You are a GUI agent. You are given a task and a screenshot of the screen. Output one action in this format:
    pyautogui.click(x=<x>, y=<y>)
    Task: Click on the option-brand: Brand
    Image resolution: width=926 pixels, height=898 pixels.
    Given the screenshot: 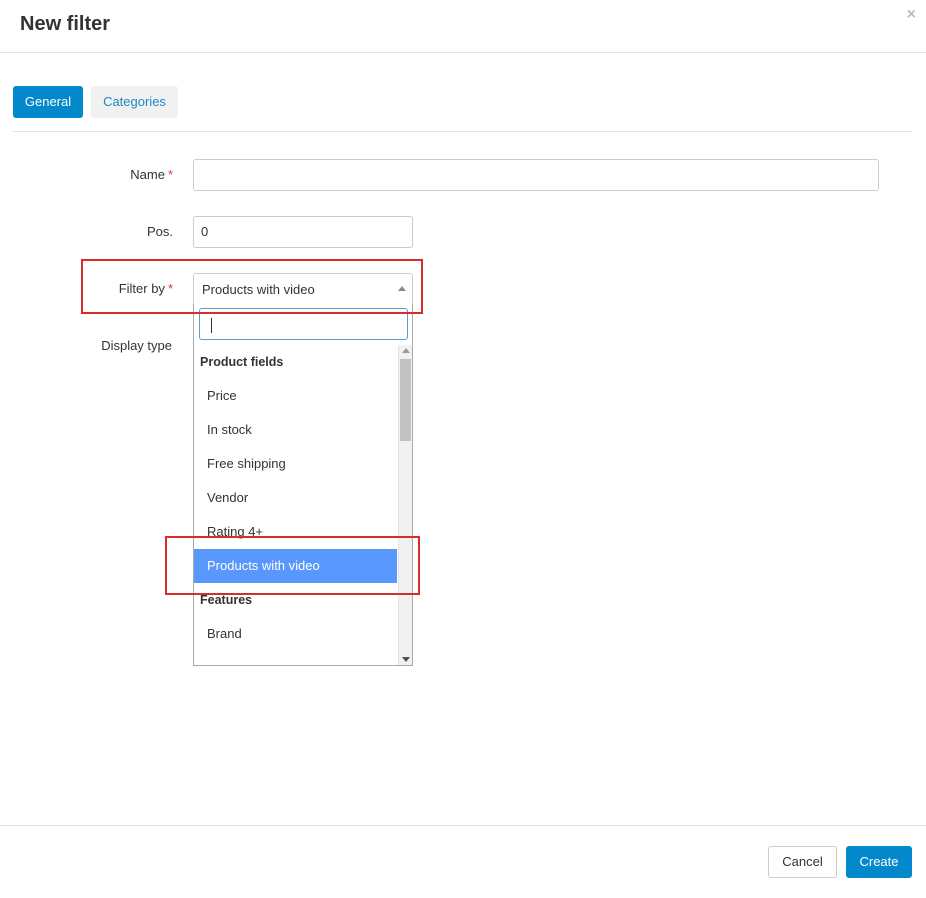 What is the action you would take?
    pyautogui.click(x=295, y=634)
    